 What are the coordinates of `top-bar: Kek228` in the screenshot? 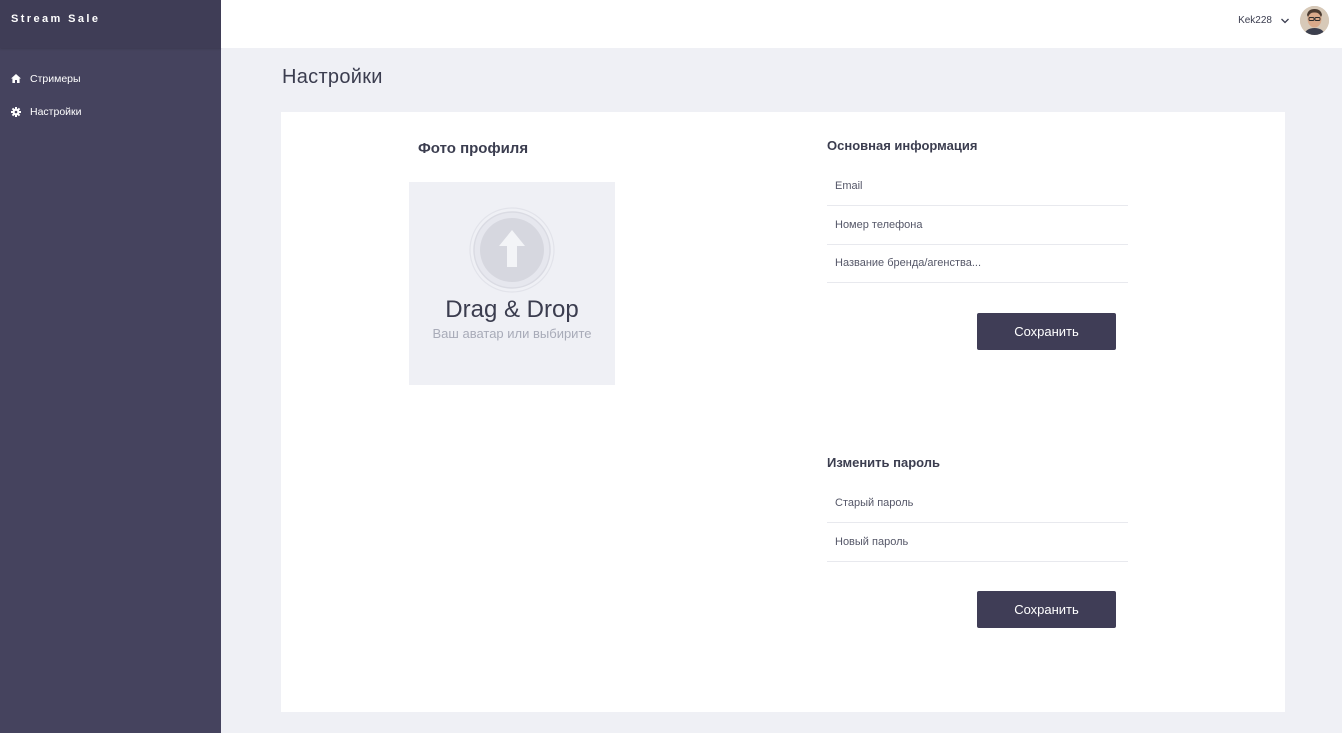 It's located at (781, 24).